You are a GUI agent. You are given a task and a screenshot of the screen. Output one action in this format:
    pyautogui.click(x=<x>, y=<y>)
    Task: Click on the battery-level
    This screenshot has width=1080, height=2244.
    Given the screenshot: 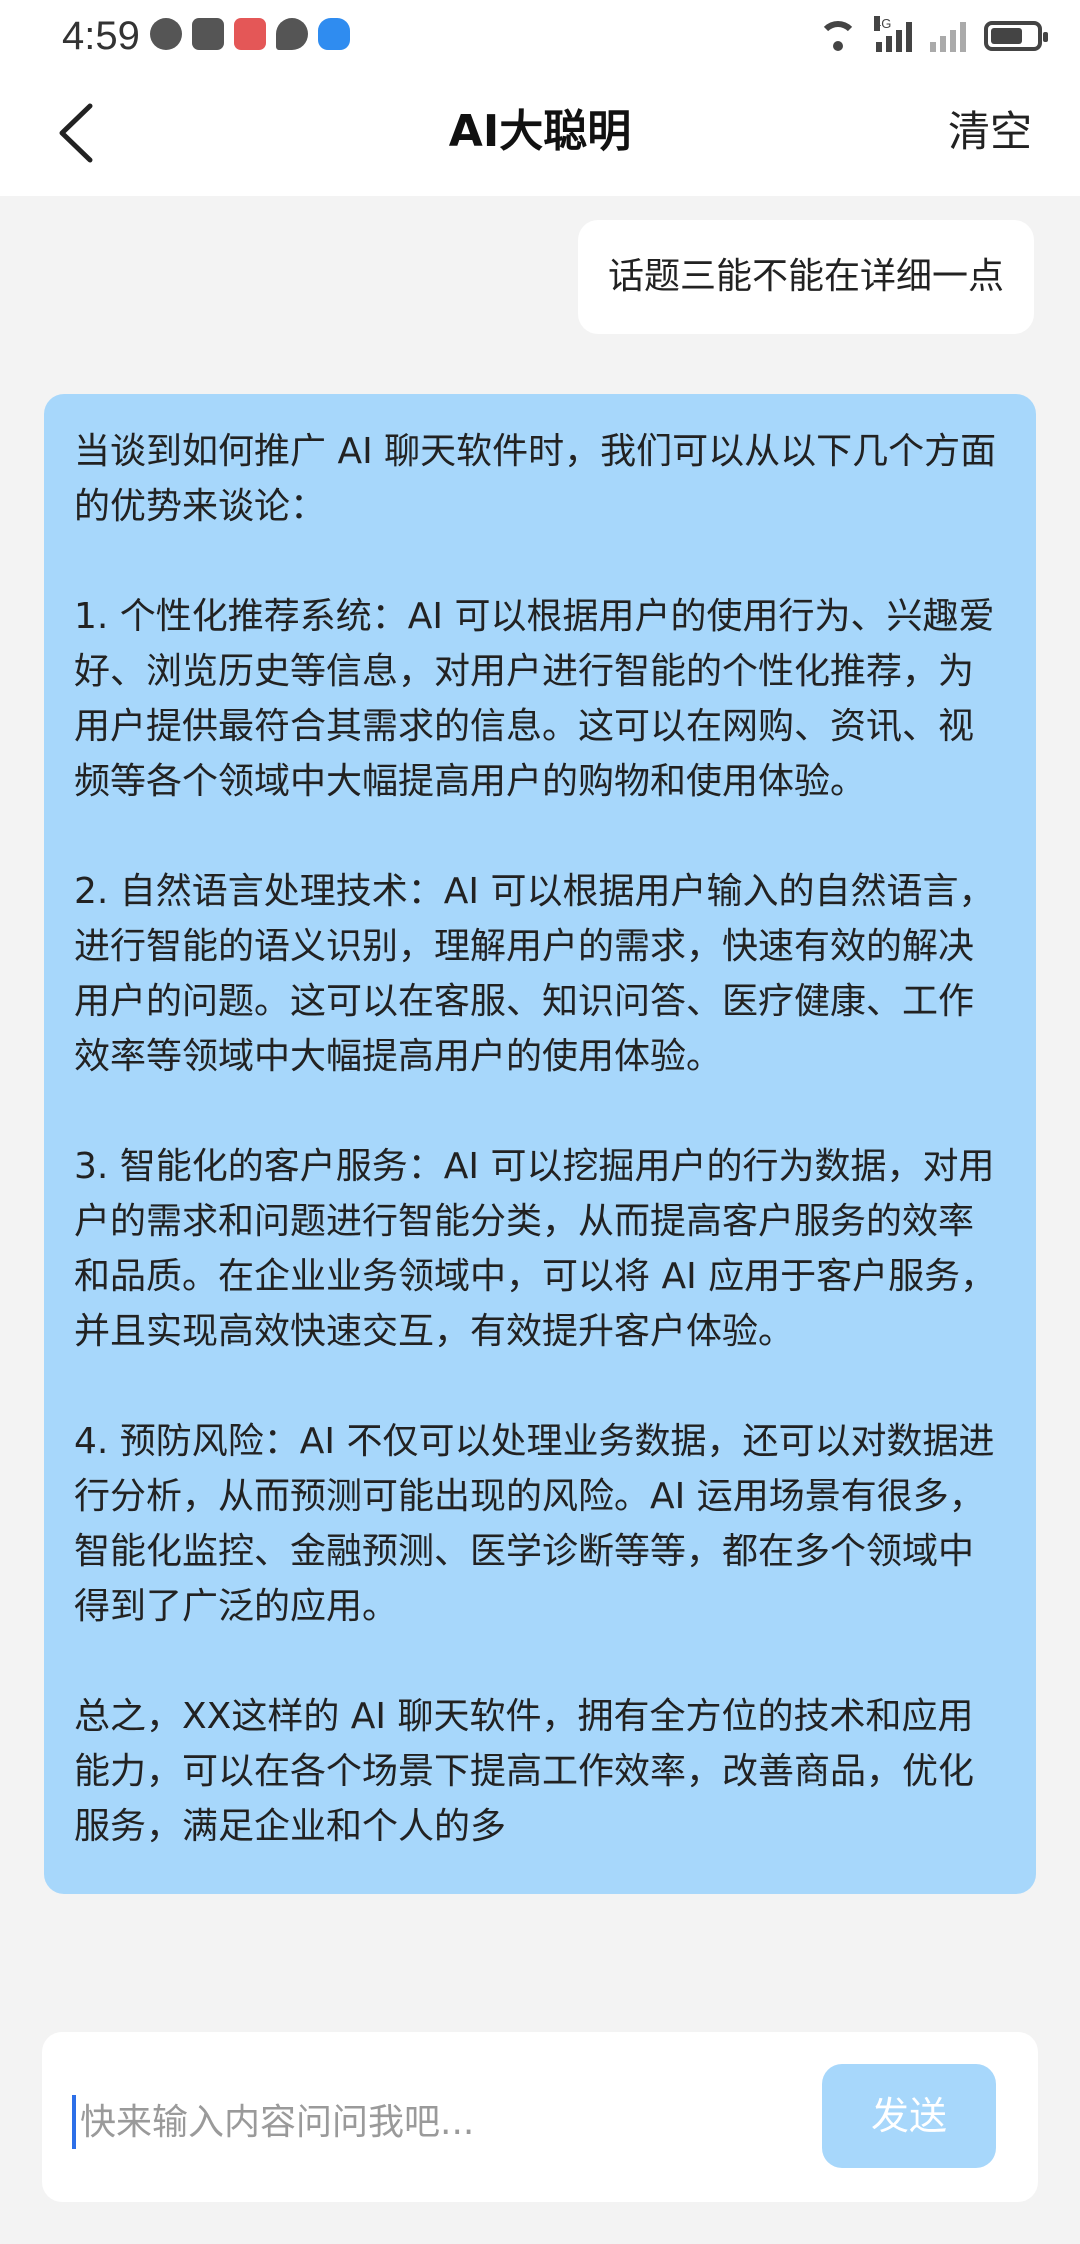 What is the action you would take?
    pyautogui.click(x=1006, y=36)
    